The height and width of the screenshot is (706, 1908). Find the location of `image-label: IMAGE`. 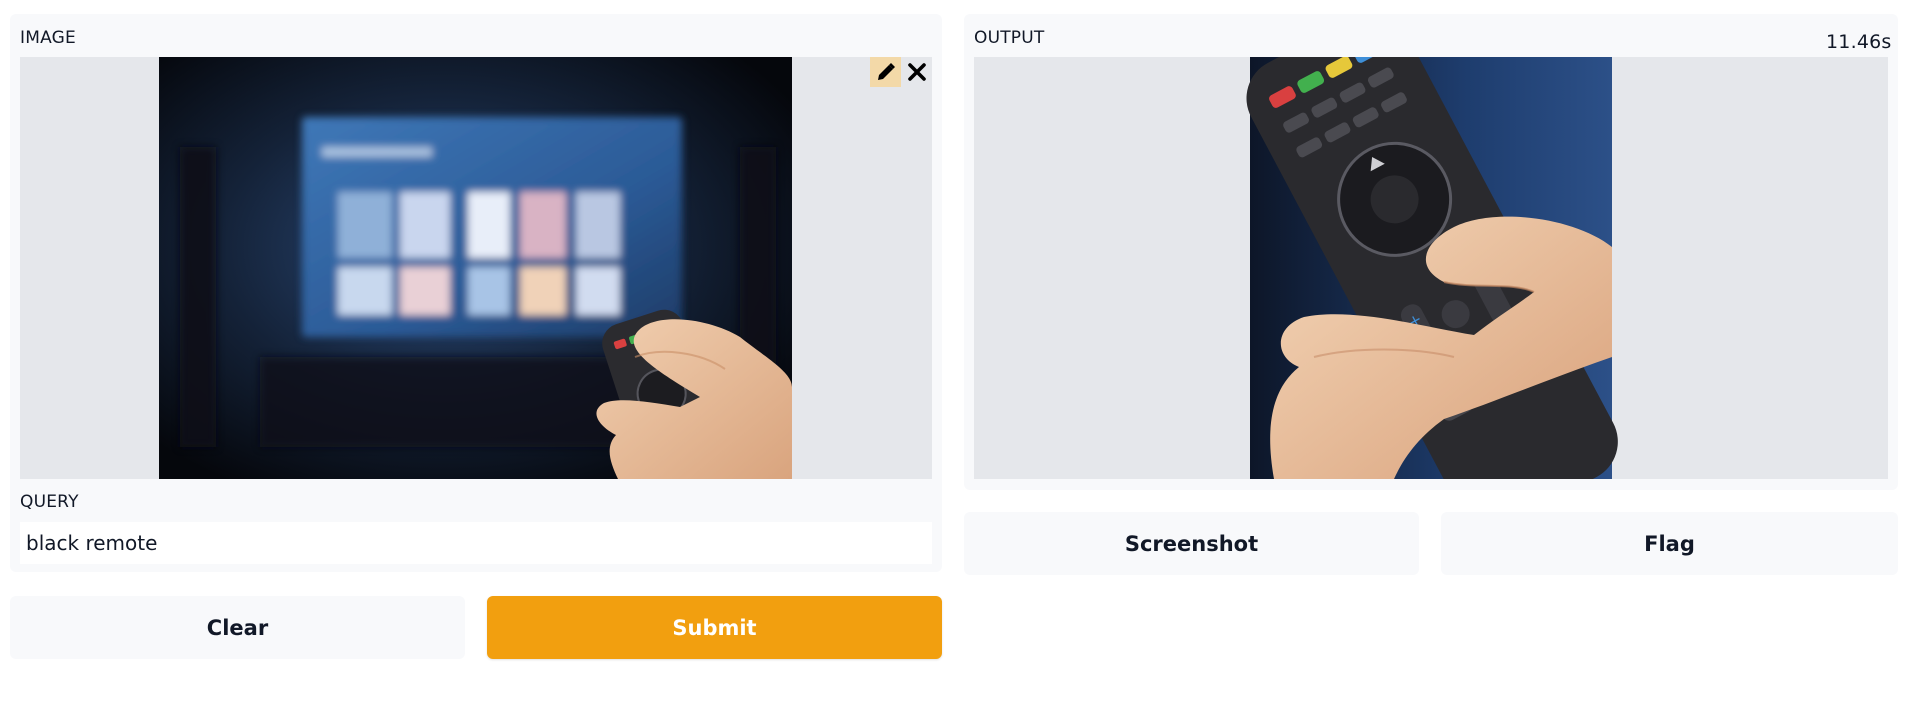

image-label: IMAGE is located at coordinates (48, 38).